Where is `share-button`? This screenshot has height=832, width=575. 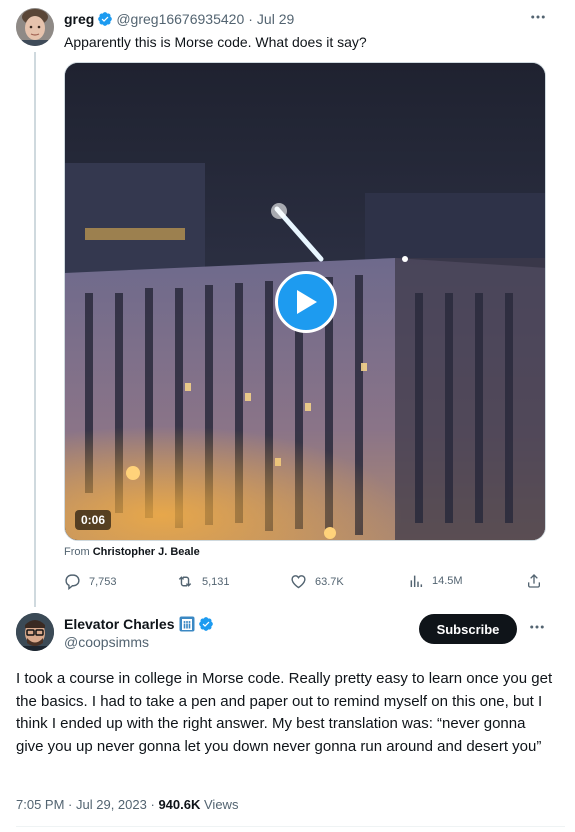
share-button is located at coordinates (538, 581).